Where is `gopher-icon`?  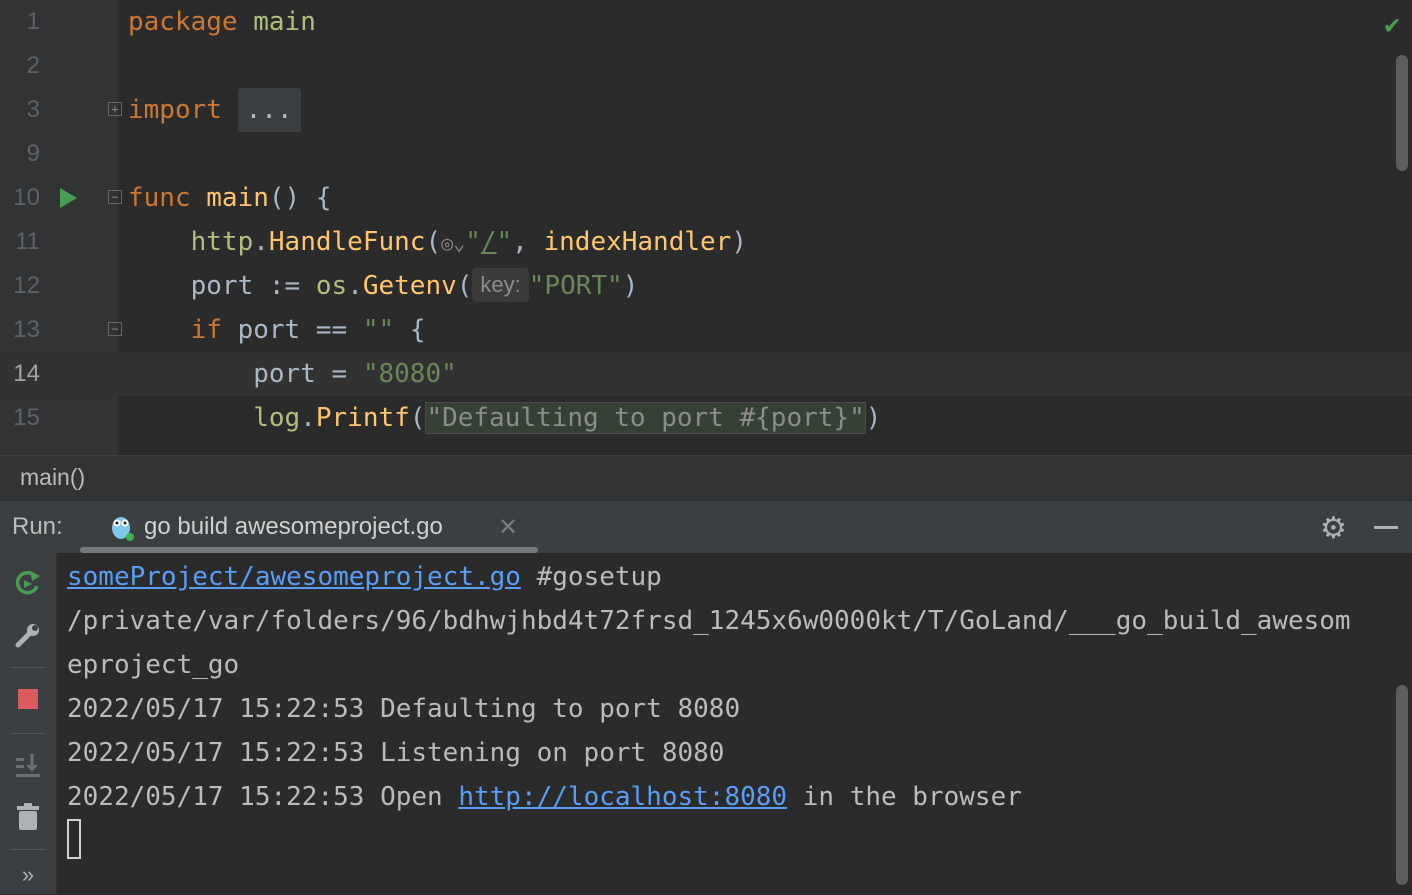
gopher-icon is located at coordinates (122, 527).